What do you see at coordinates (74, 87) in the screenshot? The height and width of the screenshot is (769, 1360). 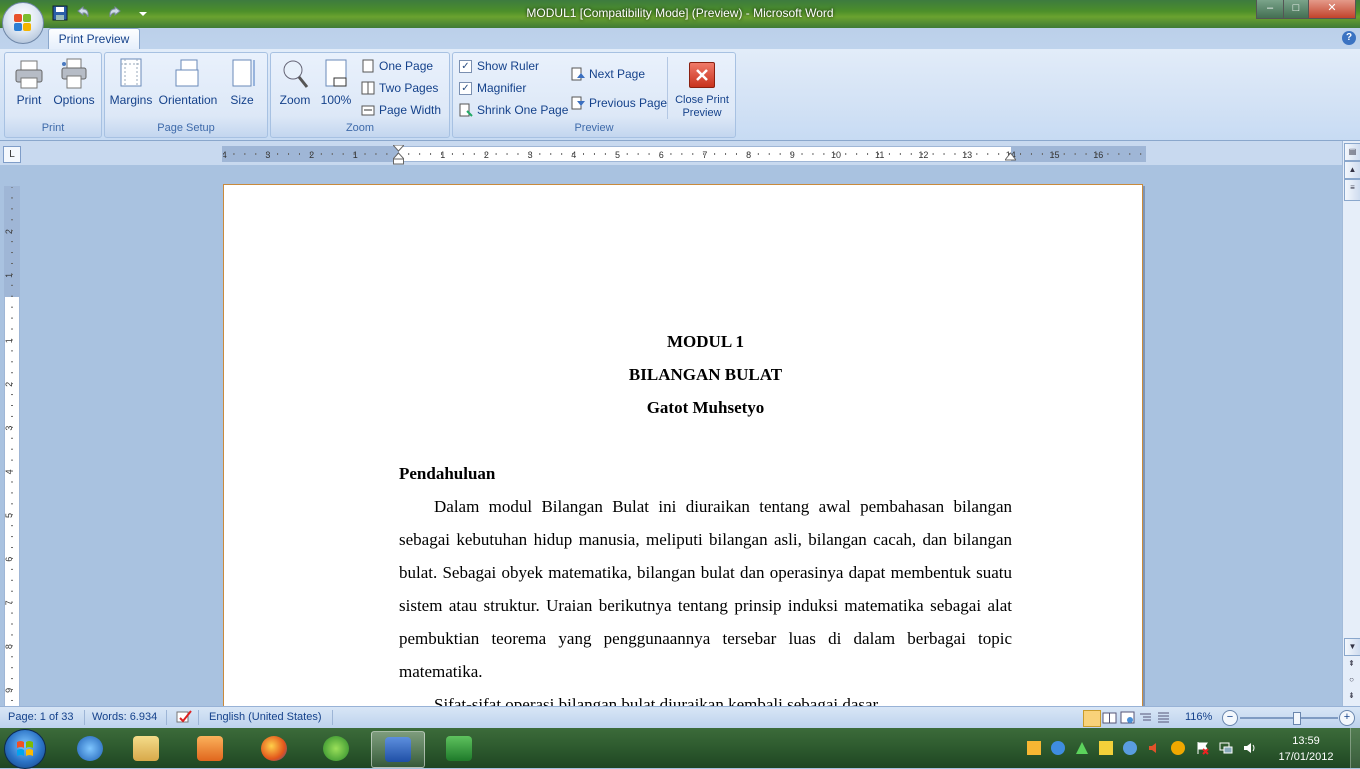 I see `options-button: Options` at bounding box center [74, 87].